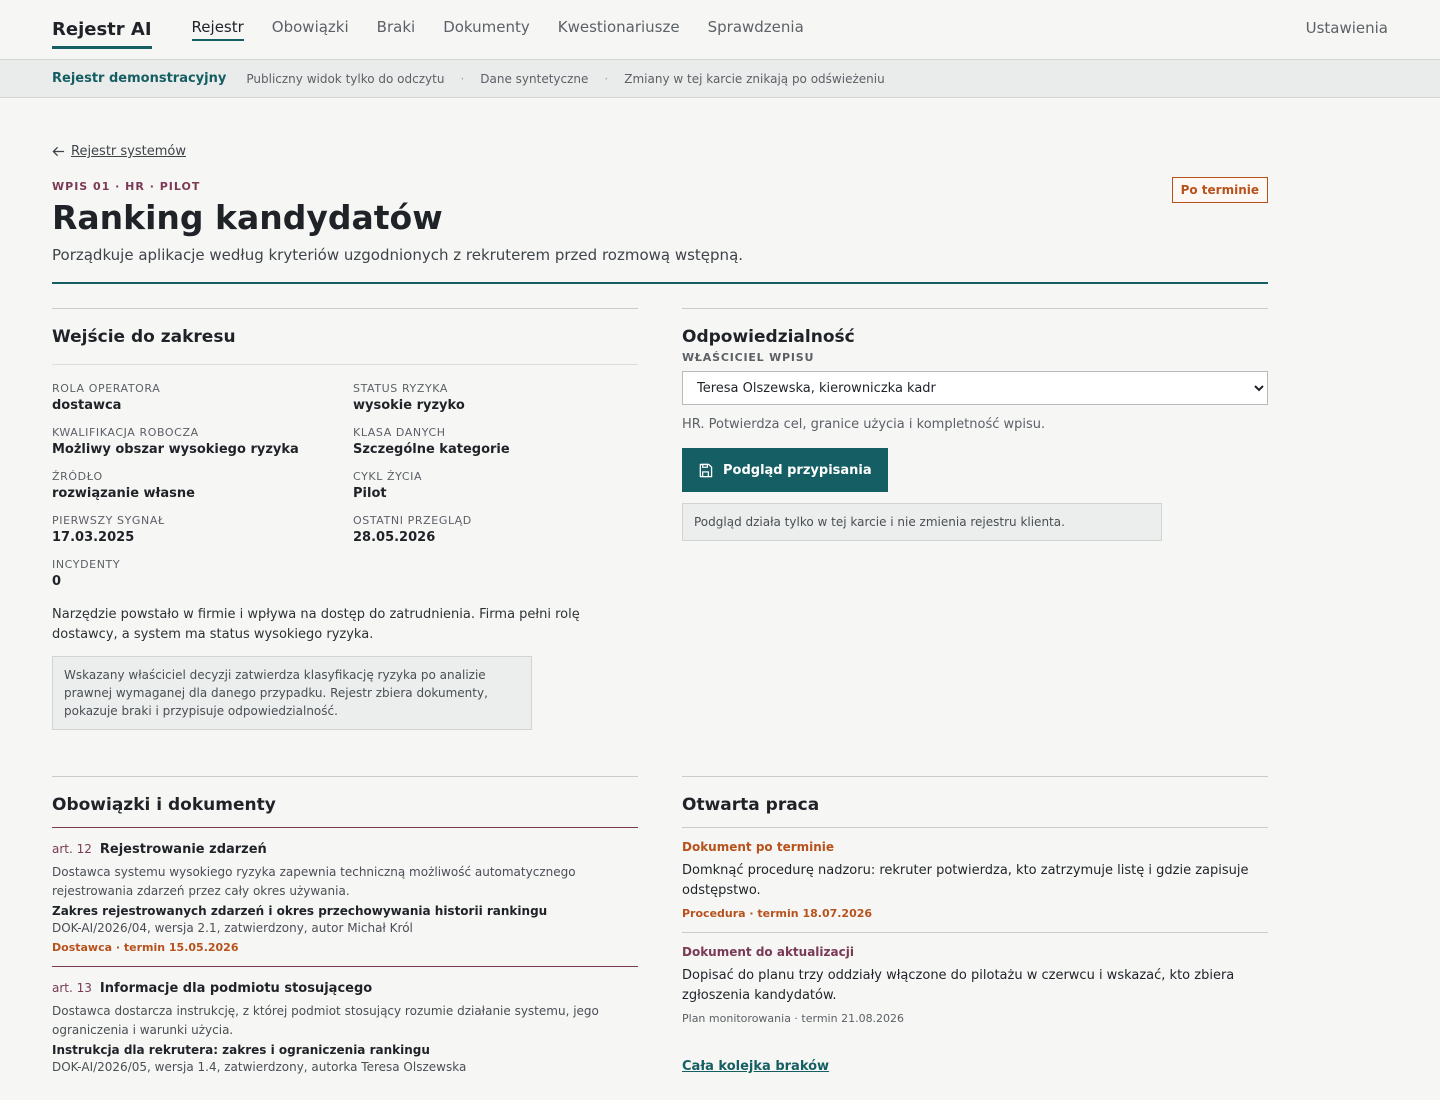  Describe the element at coordinates (128, 151) in the screenshot. I see `back-link-label: Rejestr systemów` at that location.